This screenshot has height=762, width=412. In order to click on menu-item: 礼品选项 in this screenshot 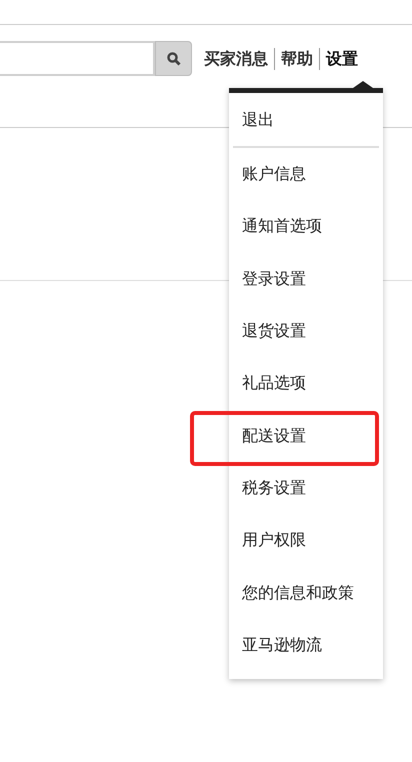, I will do `click(274, 383)`.